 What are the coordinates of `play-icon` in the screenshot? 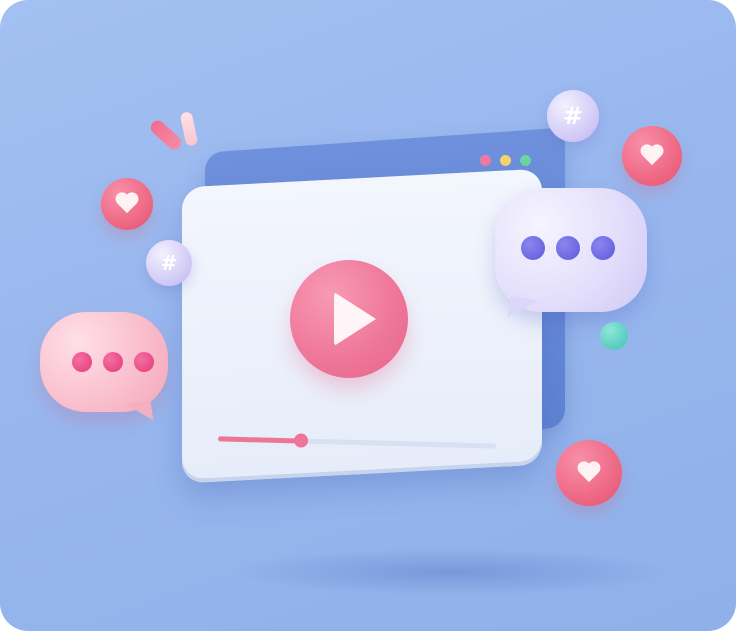 It's located at (355, 319).